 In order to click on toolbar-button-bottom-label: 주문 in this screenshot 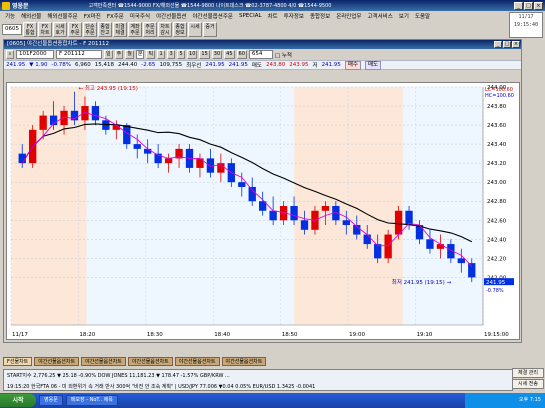, I will do `click(135, 32)`.